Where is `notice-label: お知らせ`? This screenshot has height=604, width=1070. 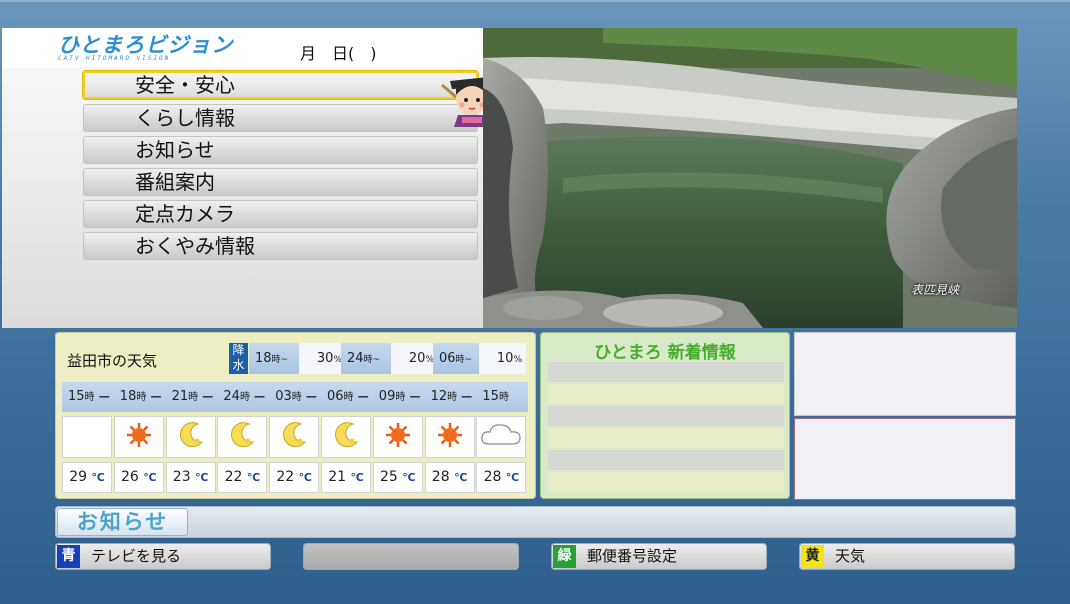
notice-label: お知らせ is located at coordinates (122, 522).